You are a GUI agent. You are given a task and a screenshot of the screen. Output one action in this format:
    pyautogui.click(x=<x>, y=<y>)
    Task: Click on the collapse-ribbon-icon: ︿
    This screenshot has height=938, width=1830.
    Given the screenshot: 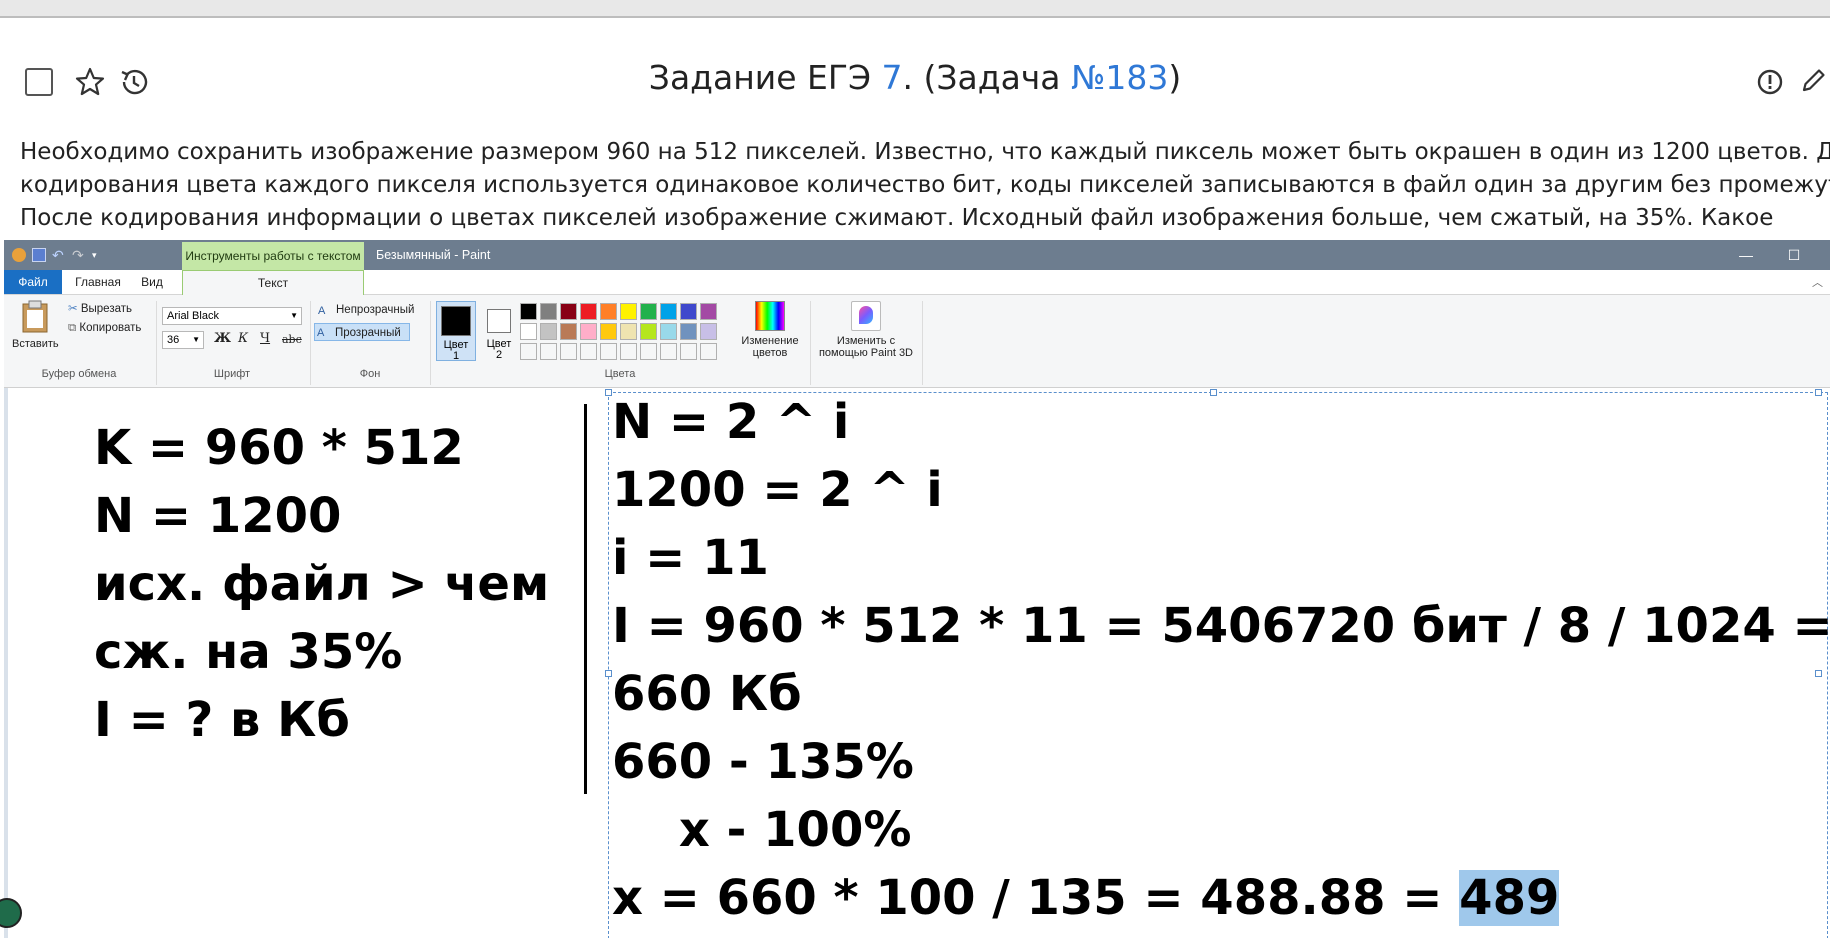 What is the action you would take?
    pyautogui.click(x=1817, y=282)
    